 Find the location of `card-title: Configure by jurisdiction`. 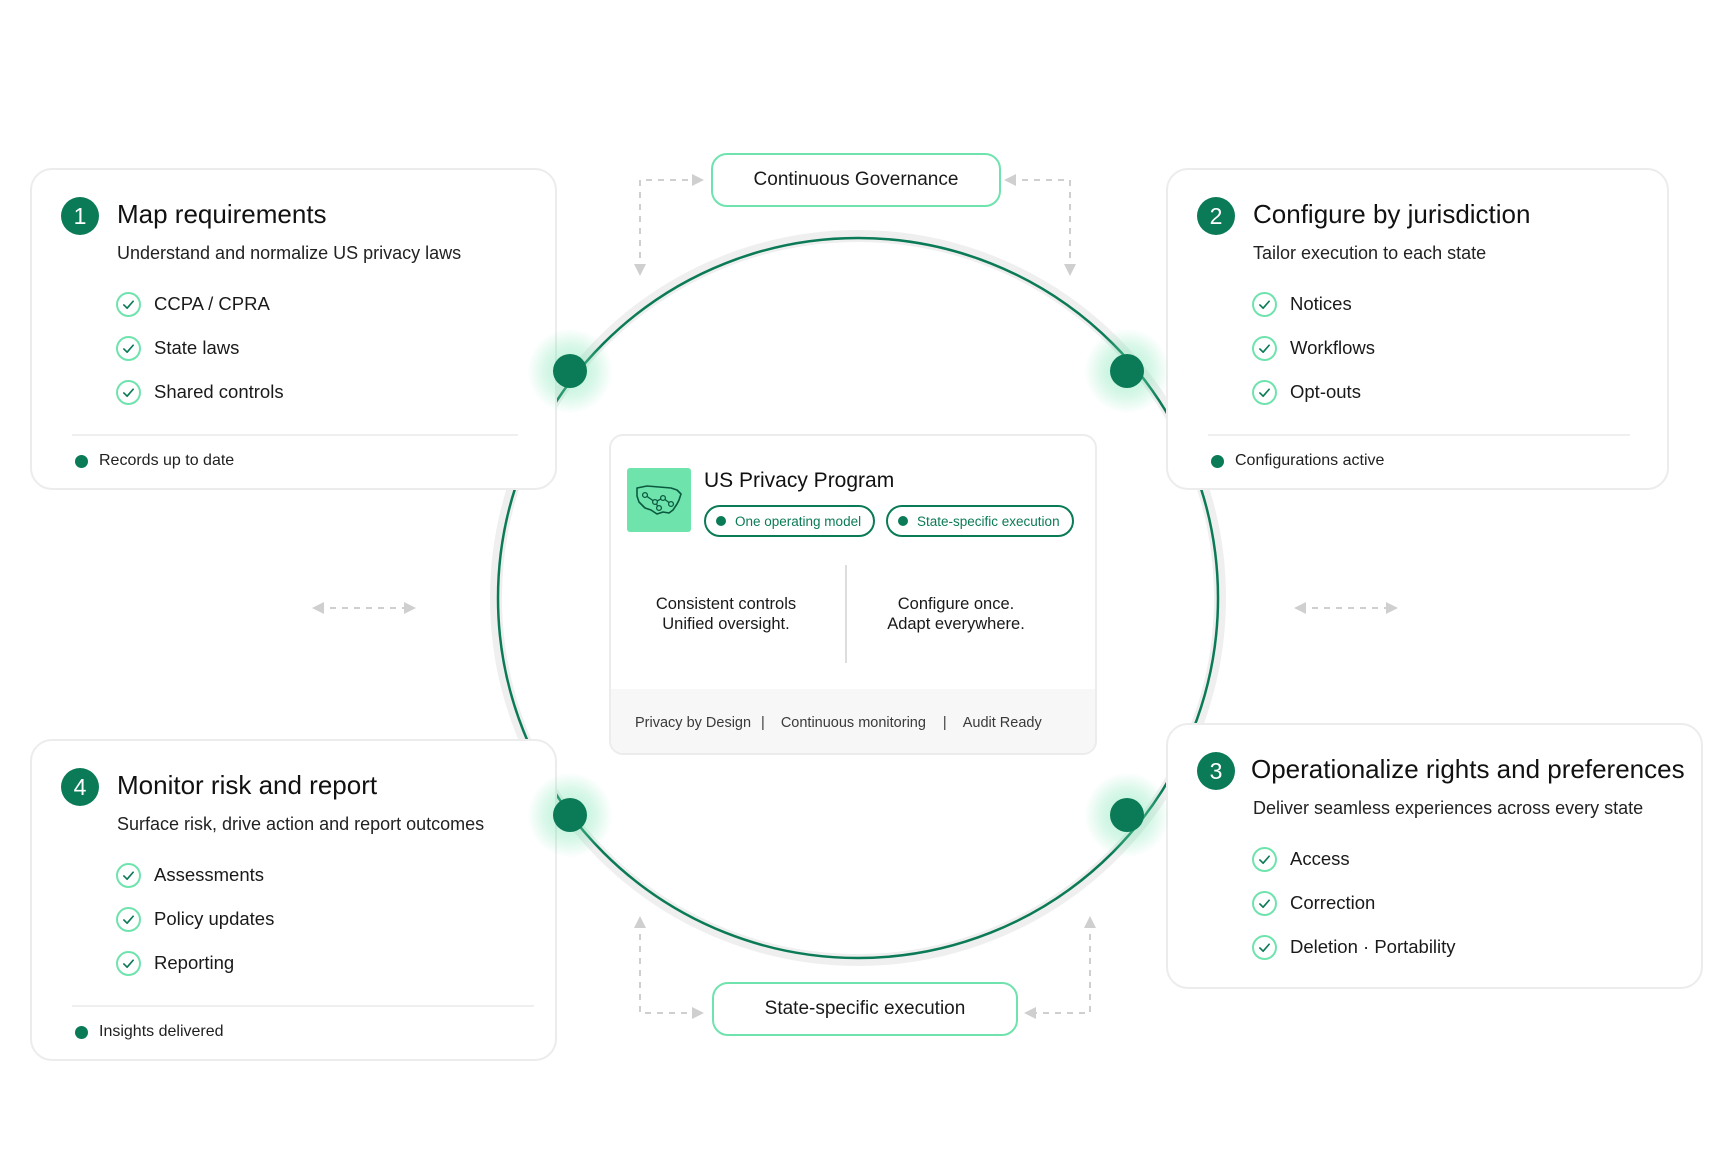

card-title: Configure by jurisdiction is located at coordinates (1392, 214).